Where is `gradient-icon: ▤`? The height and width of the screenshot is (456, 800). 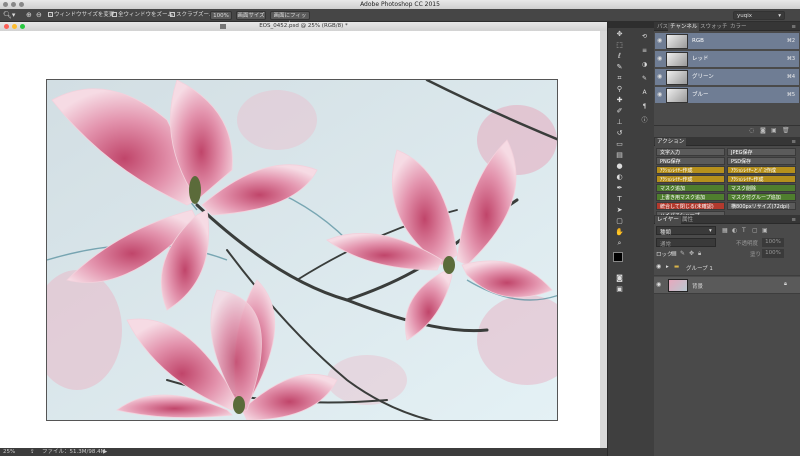
gradient-icon: ▤ is located at coordinates (619, 155).